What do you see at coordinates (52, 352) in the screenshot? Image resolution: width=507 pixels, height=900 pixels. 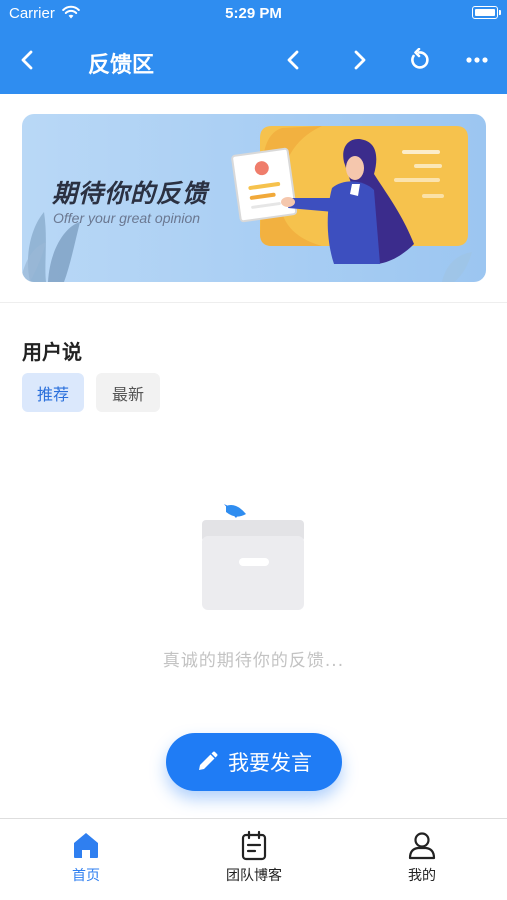 I see `section-title: 用户说` at bounding box center [52, 352].